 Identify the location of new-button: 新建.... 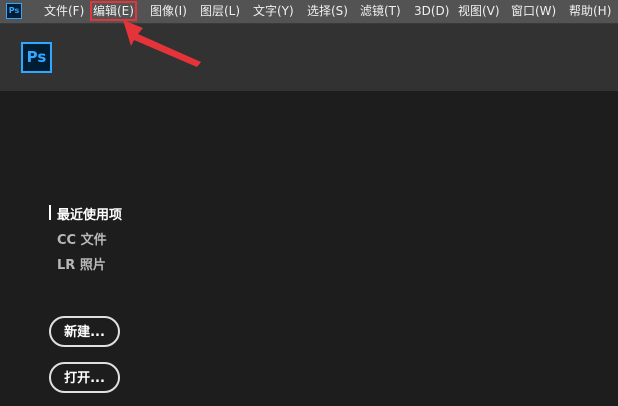
(84, 331).